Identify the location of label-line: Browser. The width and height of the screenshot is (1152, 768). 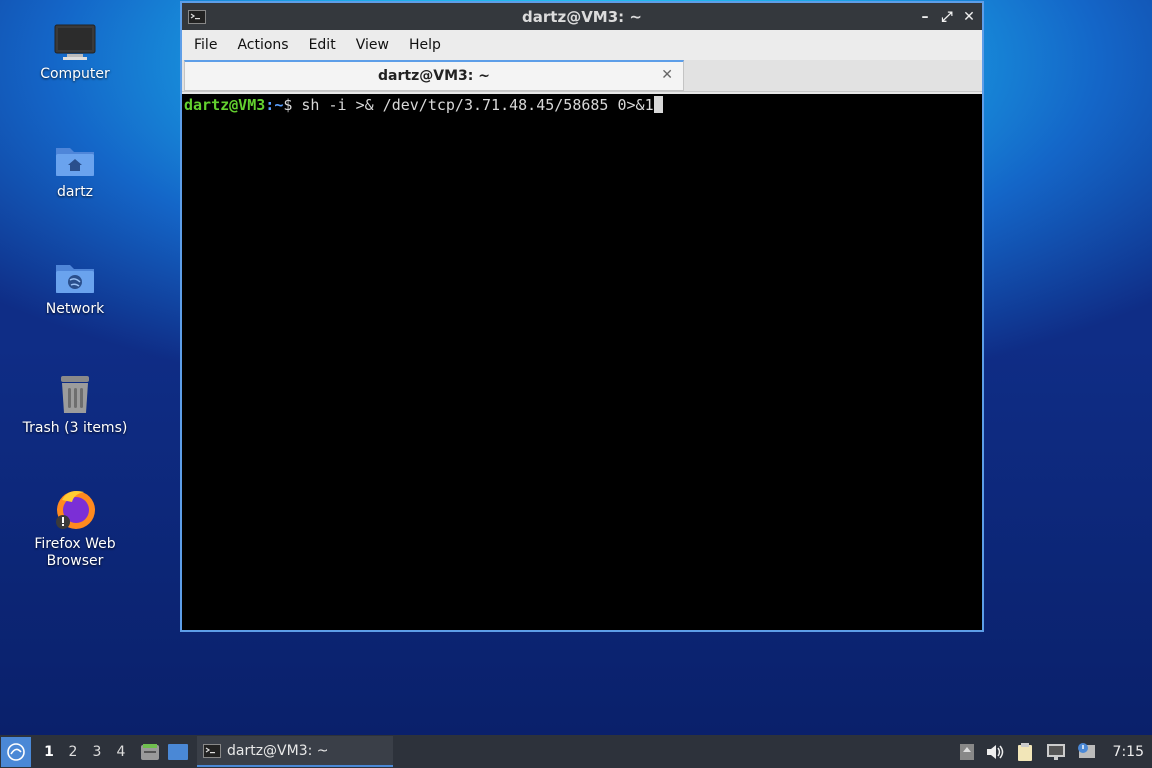
(75, 561).